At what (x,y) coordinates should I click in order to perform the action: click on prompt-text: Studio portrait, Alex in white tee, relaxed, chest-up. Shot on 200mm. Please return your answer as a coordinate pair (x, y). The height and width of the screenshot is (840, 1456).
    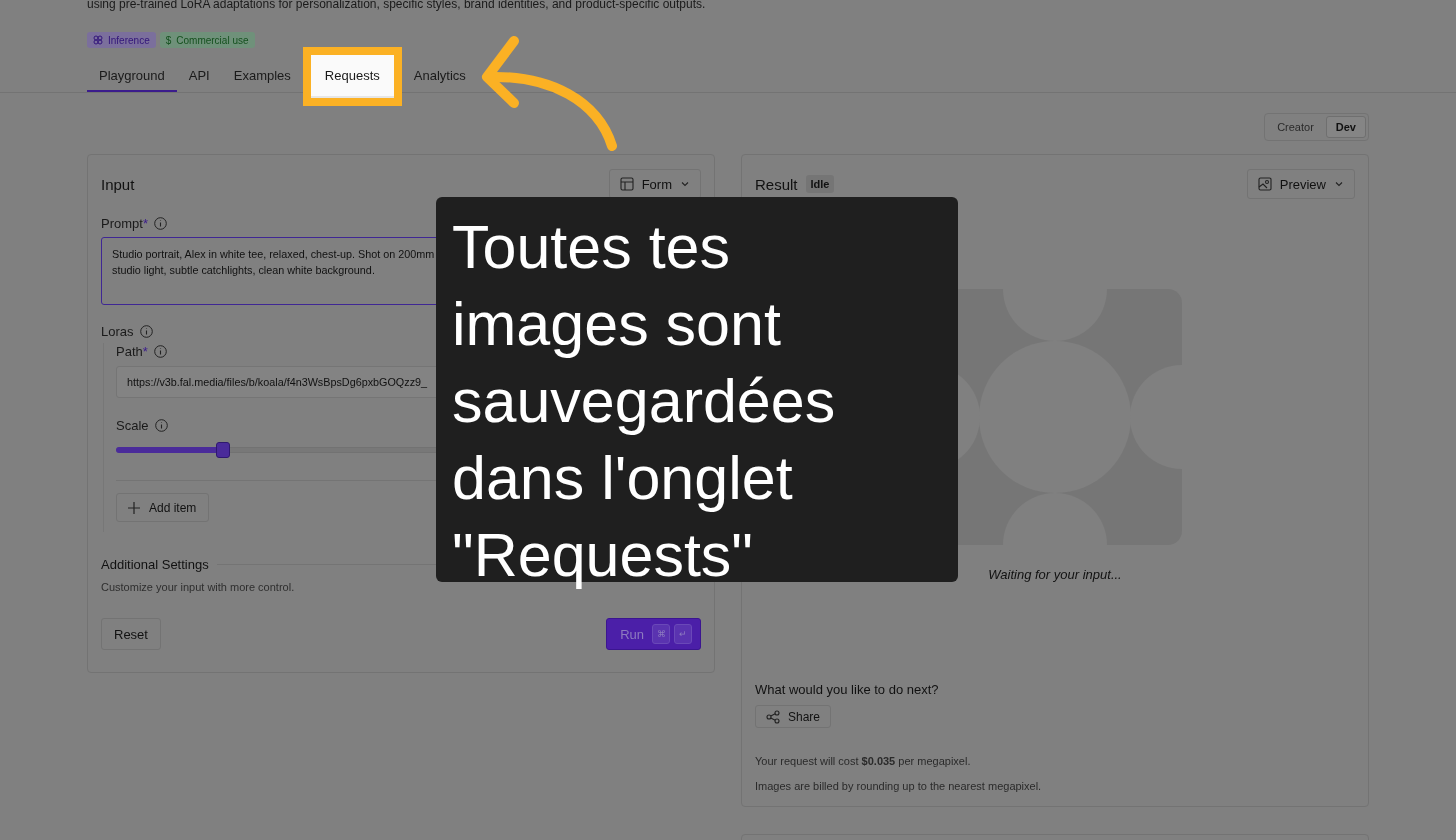
    Looking at the image, I should click on (274, 254).